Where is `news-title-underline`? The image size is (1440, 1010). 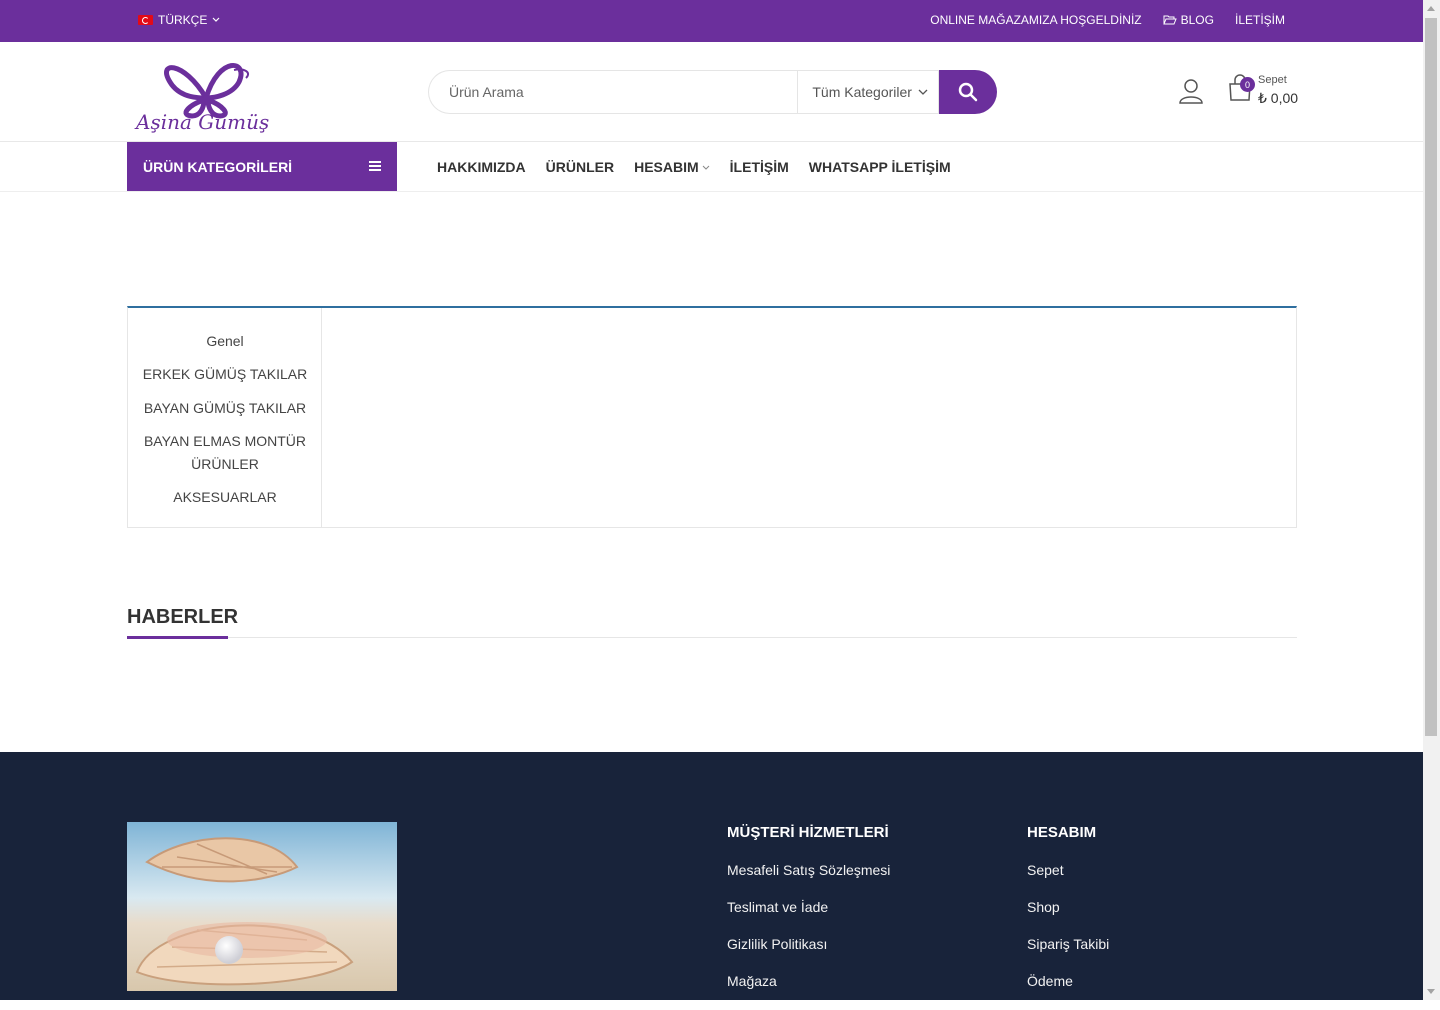 news-title-underline is located at coordinates (177, 637).